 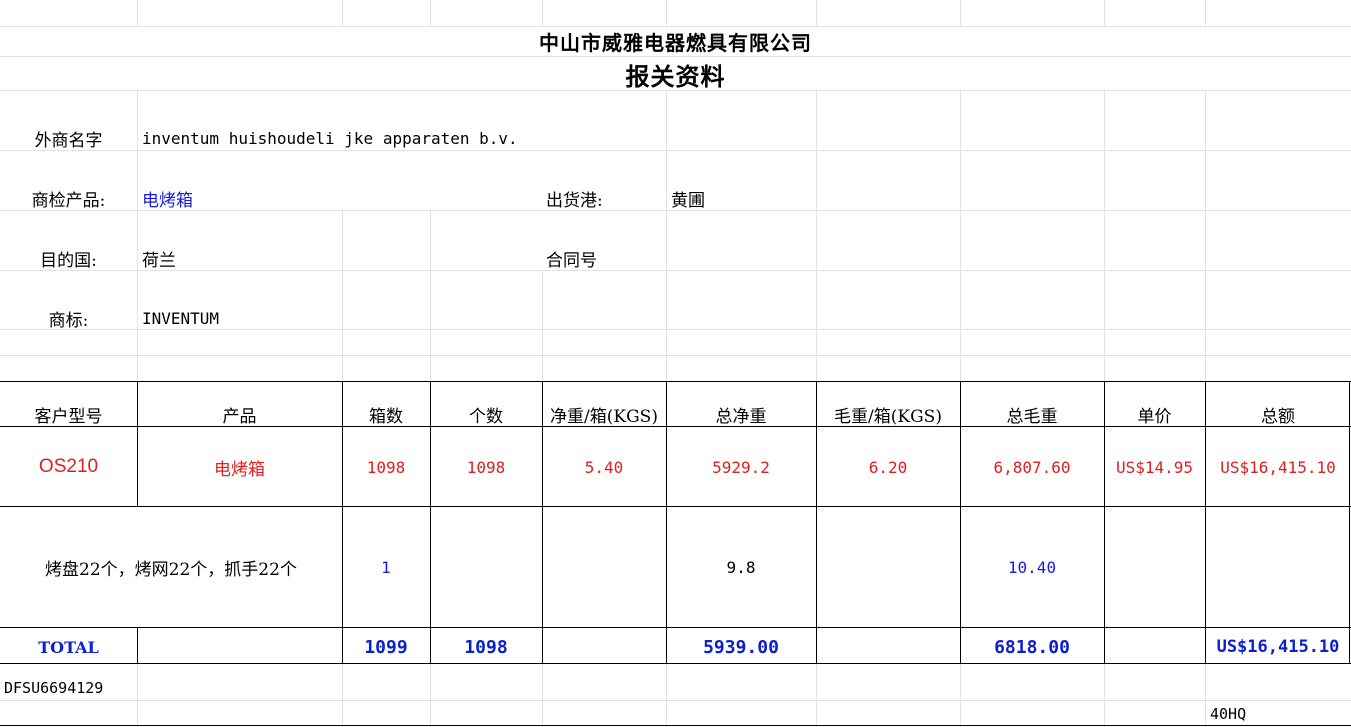 I want to click on total-net-weight: 5939.00, so click(x=741, y=647).